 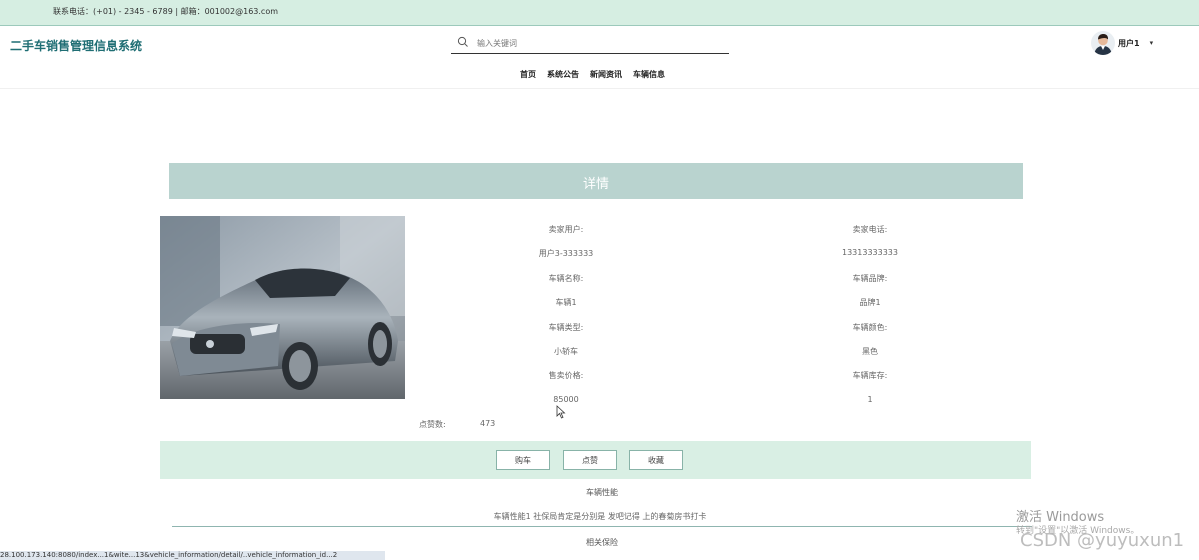 What do you see at coordinates (870, 351) in the screenshot?
I see `vehicle-color-value: 黑色` at bounding box center [870, 351].